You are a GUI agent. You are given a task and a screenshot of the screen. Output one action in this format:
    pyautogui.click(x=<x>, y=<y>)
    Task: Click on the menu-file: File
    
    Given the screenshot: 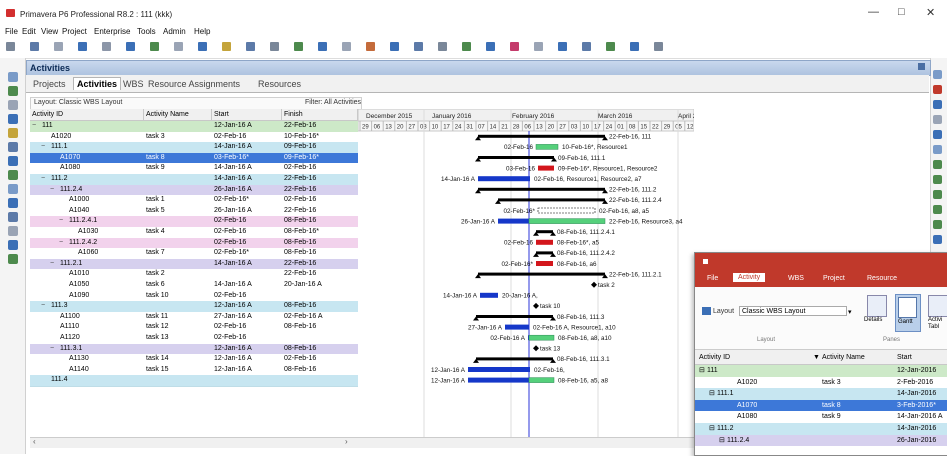 What is the action you would take?
    pyautogui.click(x=11, y=31)
    